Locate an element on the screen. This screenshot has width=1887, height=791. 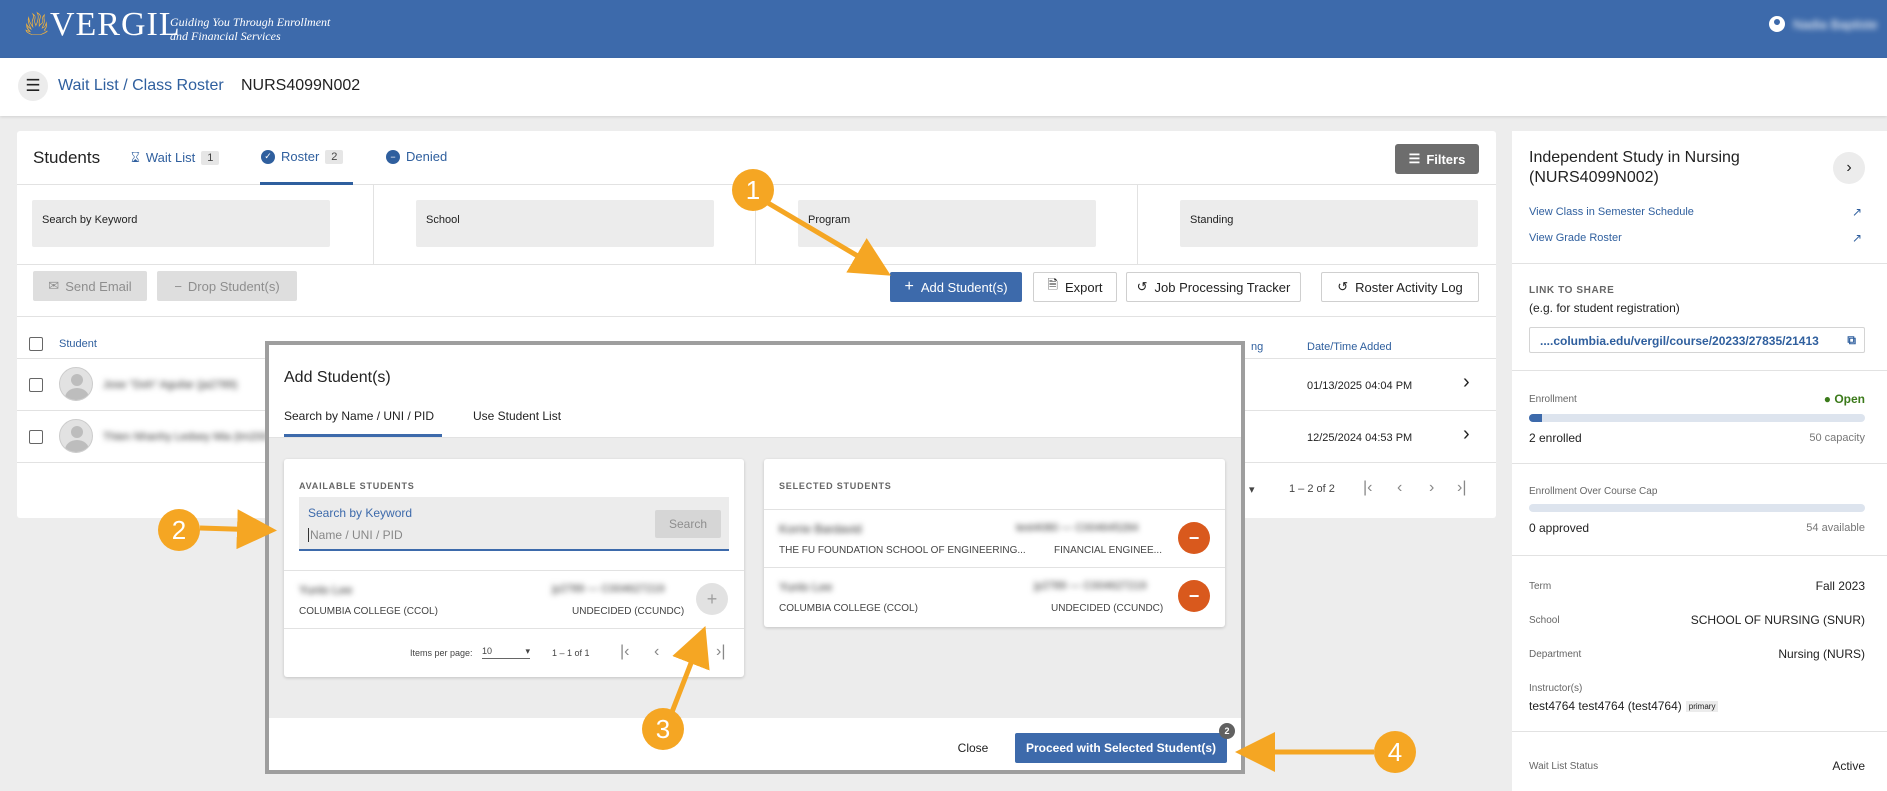
filter-cell: Standing is located at coordinates (1317, 225).